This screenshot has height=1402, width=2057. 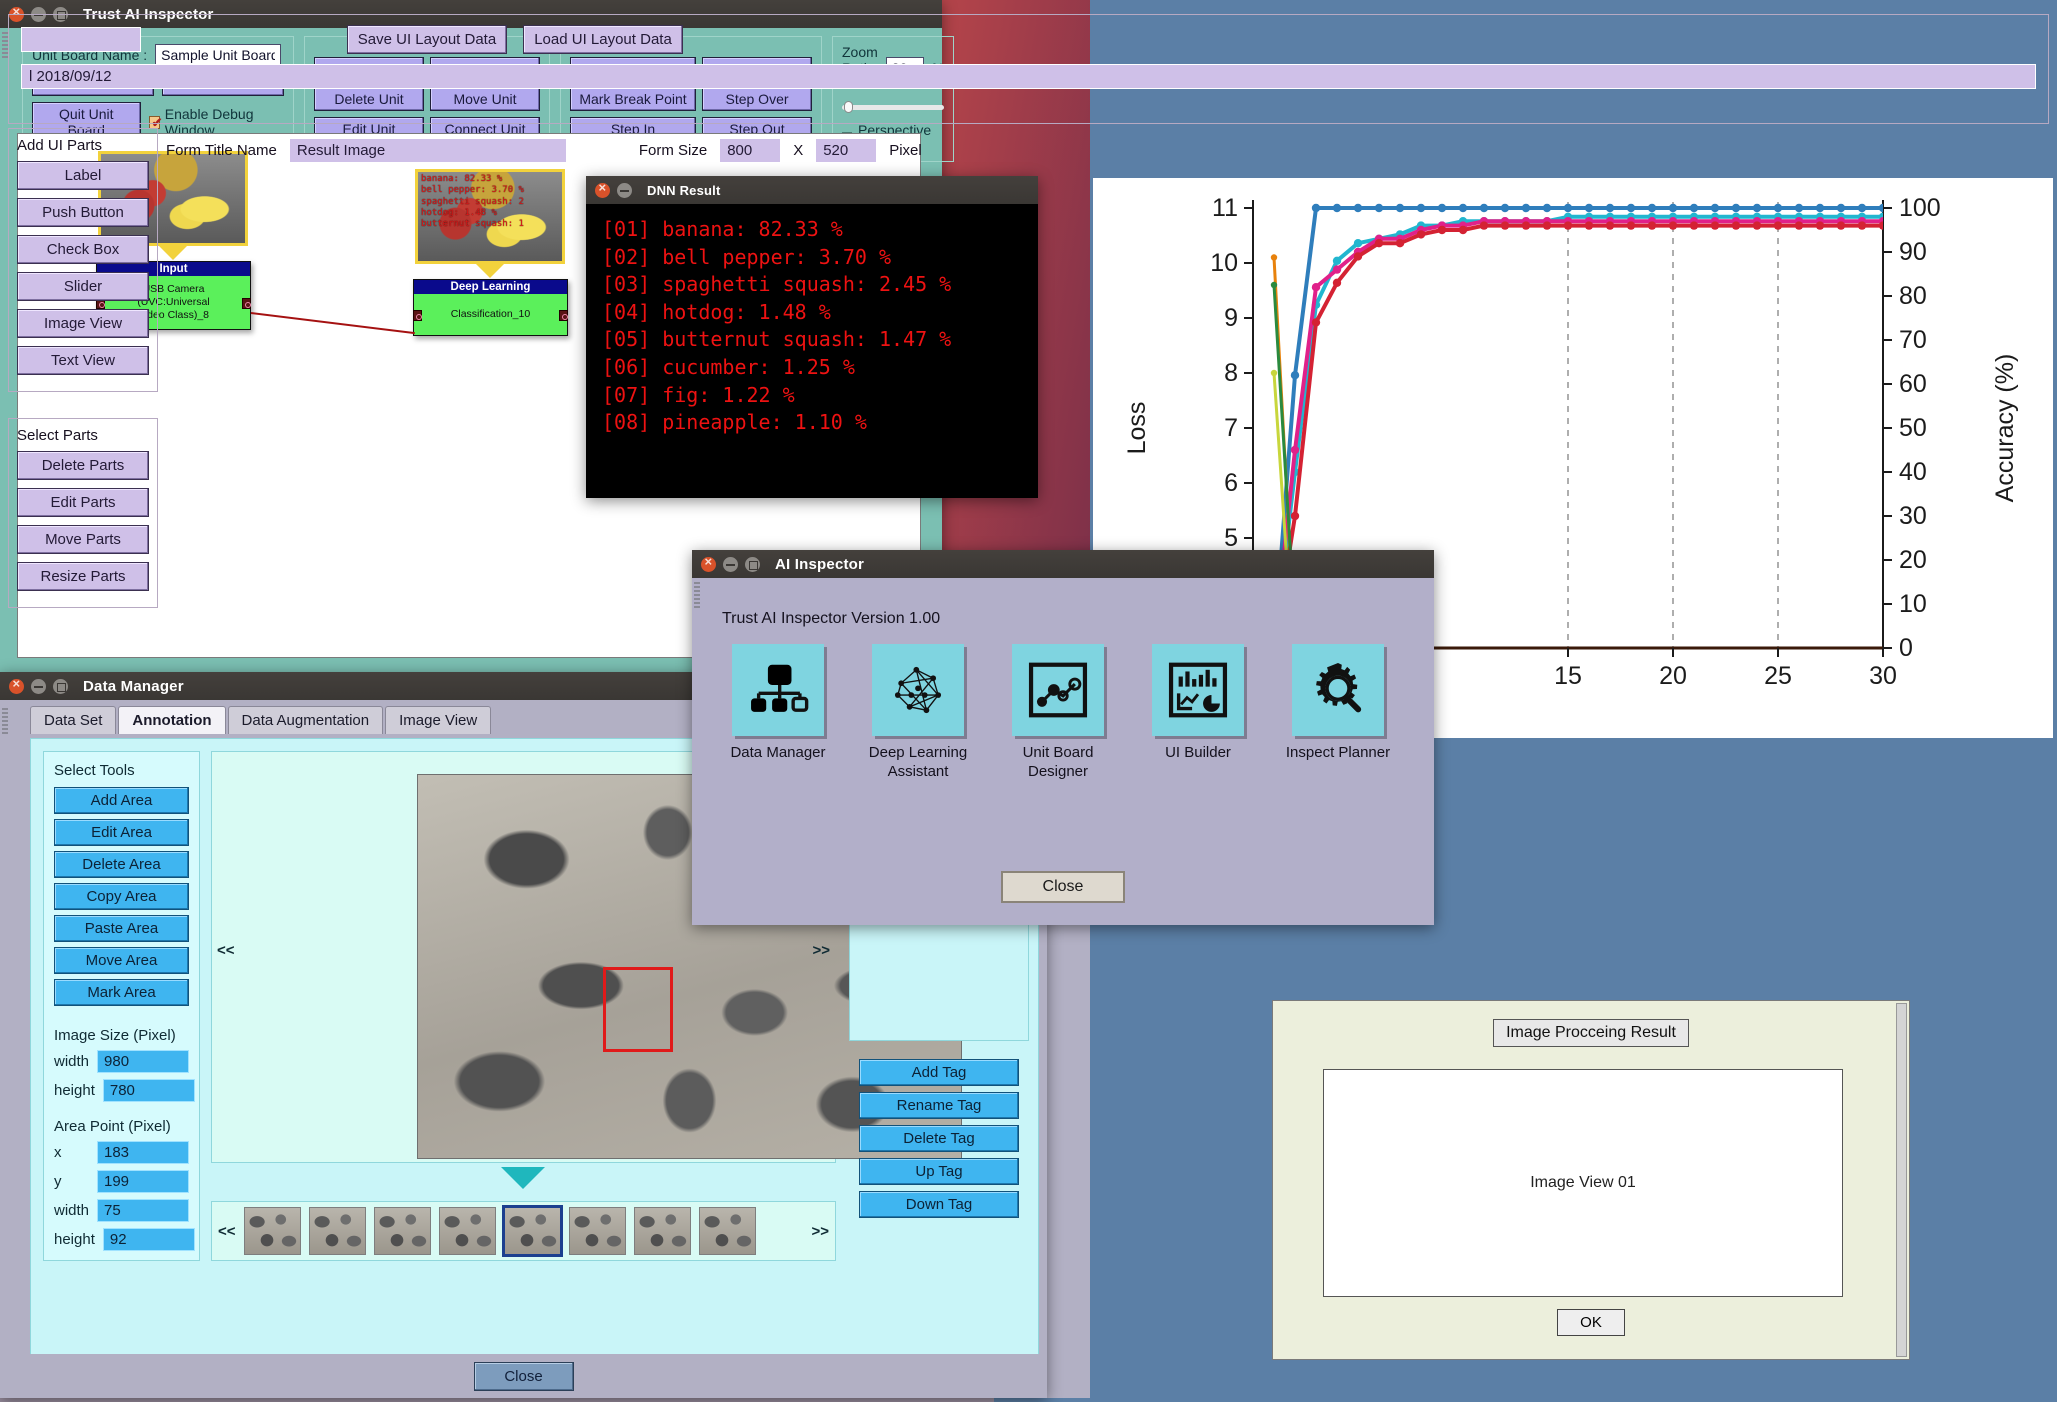 What do you see at coordinates (1591, 1033) in the screenshot?
I see `form-preview-title-chip: Image Procceing Result` at bounding box center [1591, 1033].